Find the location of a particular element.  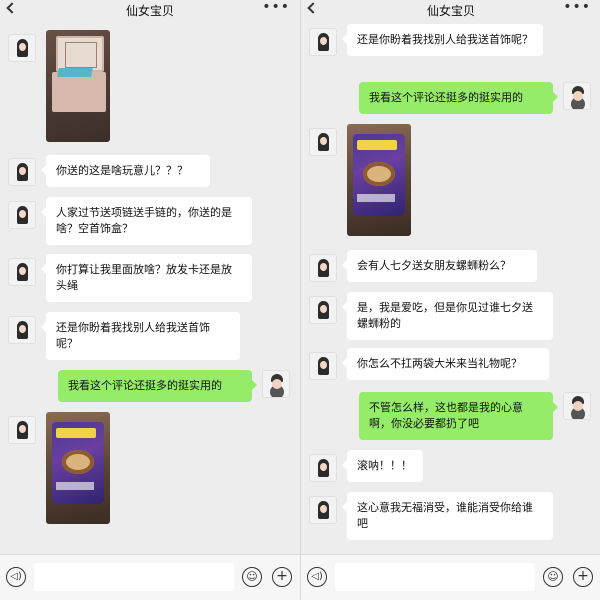

message-text: 你打算让我里面放啥？放发卡还是放头绳 is located at coordinates (144, 277).